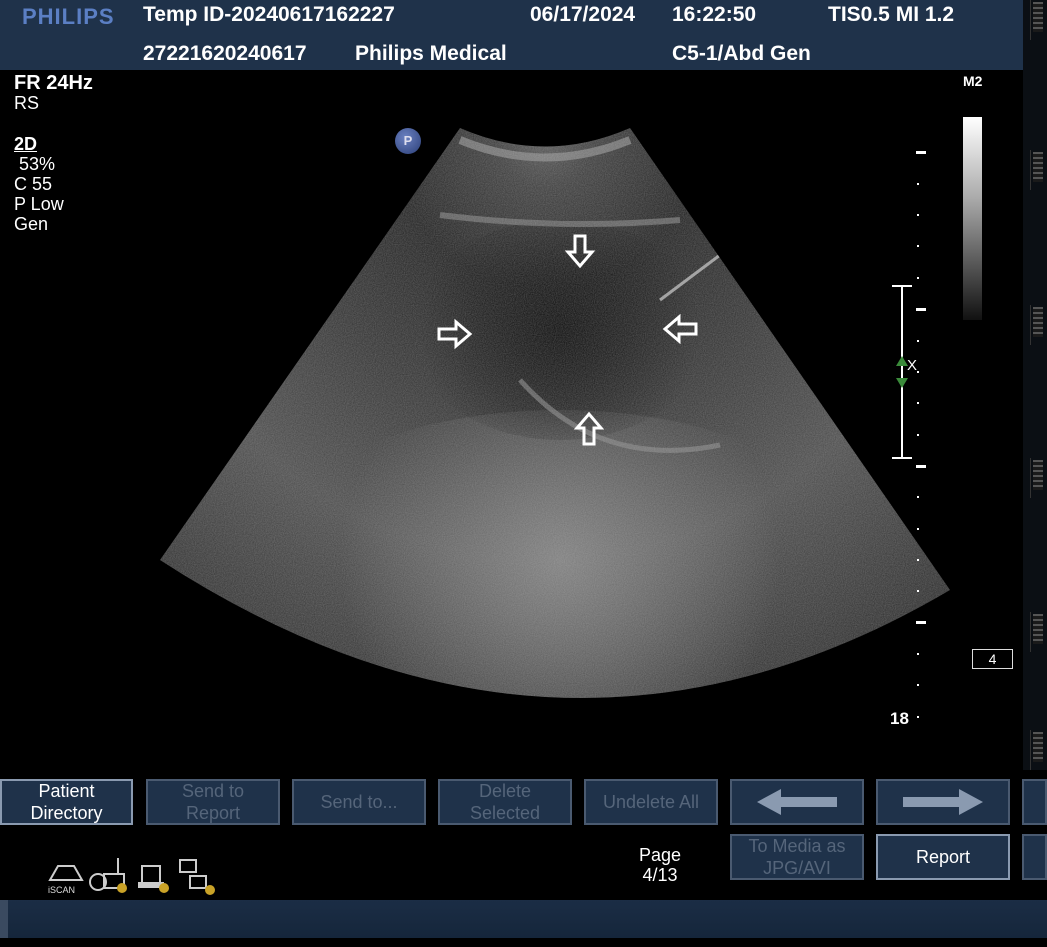  I want to click on previous-page-button, so click(797, 802).